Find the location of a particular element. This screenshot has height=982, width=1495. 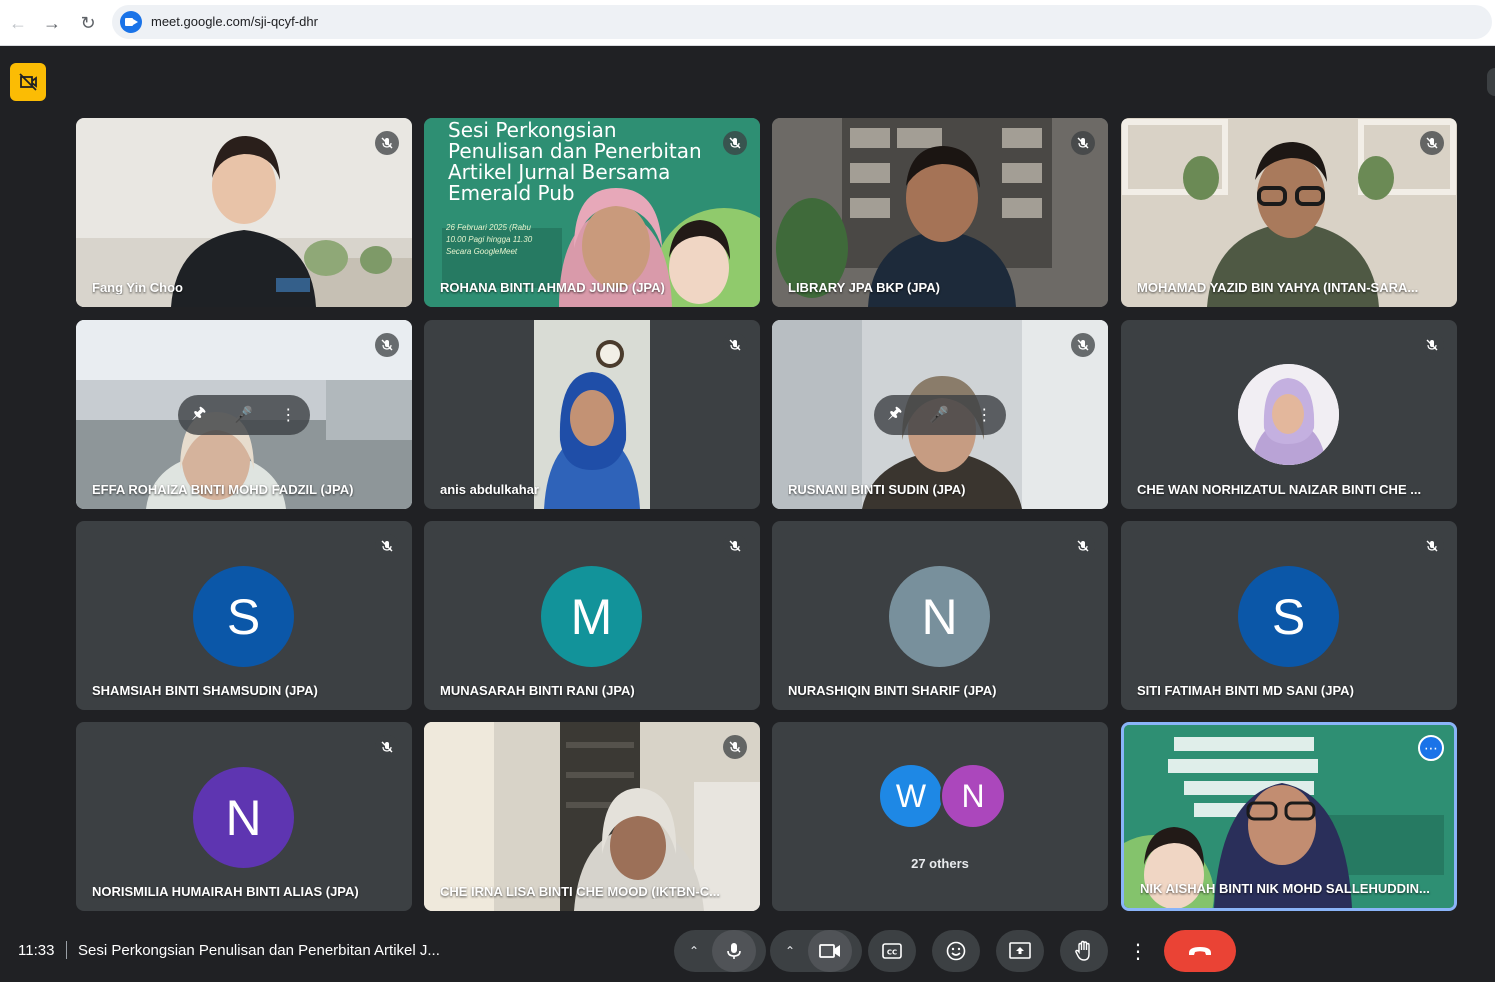

captions-icon: CC is located at coordinates (892, 951).